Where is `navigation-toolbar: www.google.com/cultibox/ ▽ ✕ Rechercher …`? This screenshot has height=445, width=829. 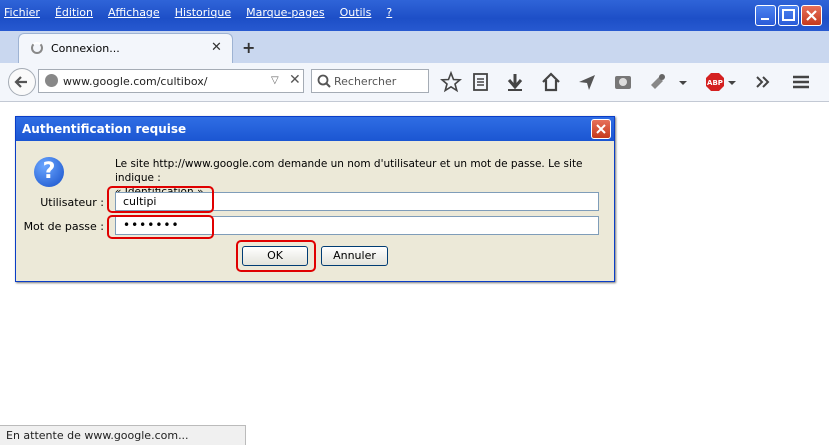
navigation-toolbar: www.google.com/cultibox/ ▽ ✕ Rechercher … is located at coordinates (414, 82).